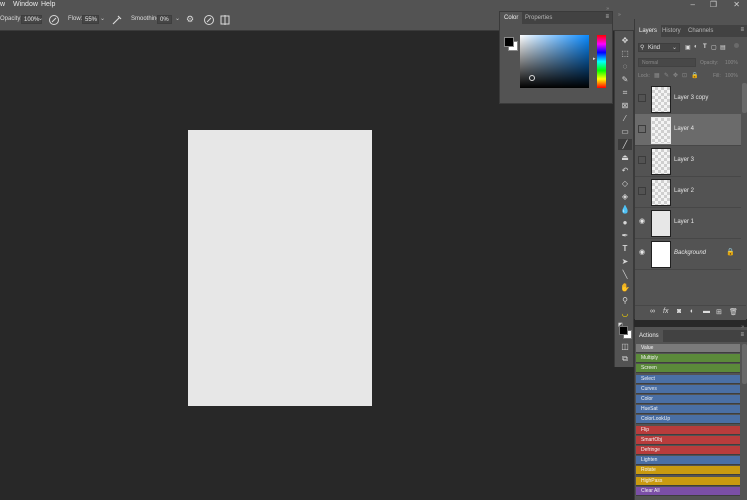 The height and width of the screenshot is (500, 747). I want to click on layer-opacity-value: 100%, so click(731, 63).